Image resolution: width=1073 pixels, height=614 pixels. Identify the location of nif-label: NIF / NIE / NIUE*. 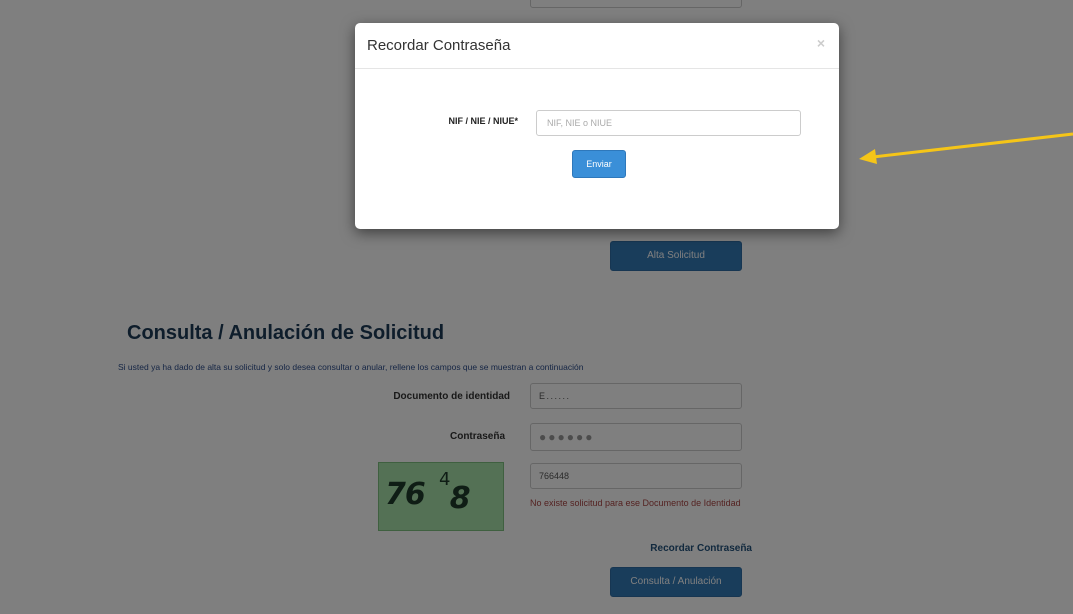
(483, 121).